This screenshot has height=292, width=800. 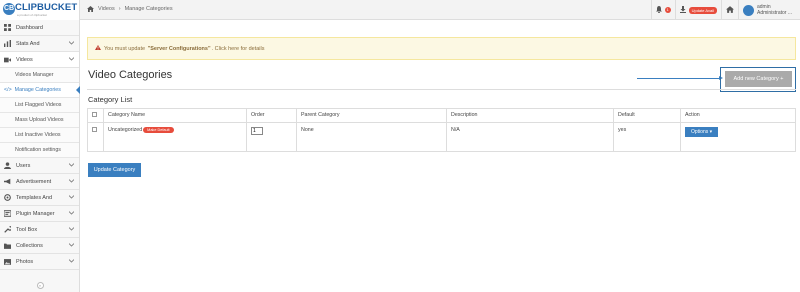 I want to click on row-checkbox, so click(x=94, y=129).